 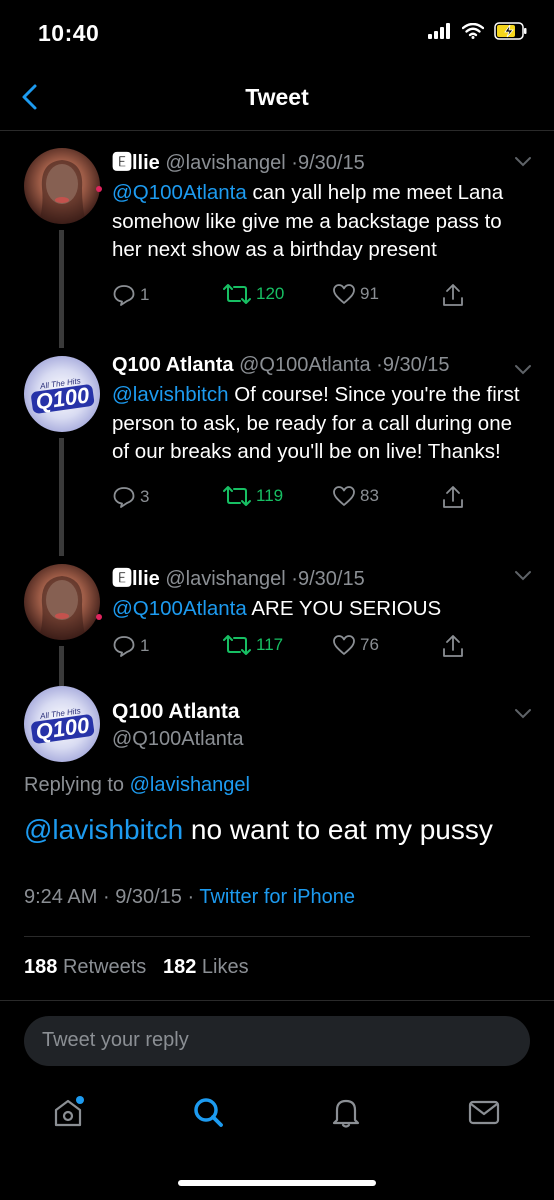 What do you see at coordinates (206, 967) in the screenshot?
I see `likes-stat: 182 Likes` at bounding box center [206, 967].